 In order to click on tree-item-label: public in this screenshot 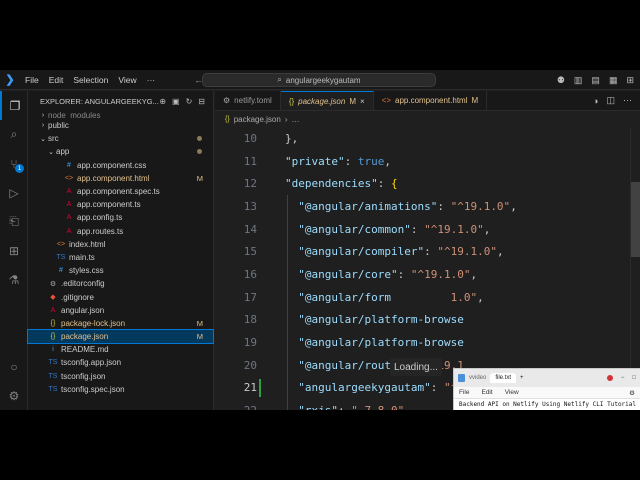, I will do `click(58, 126)`.